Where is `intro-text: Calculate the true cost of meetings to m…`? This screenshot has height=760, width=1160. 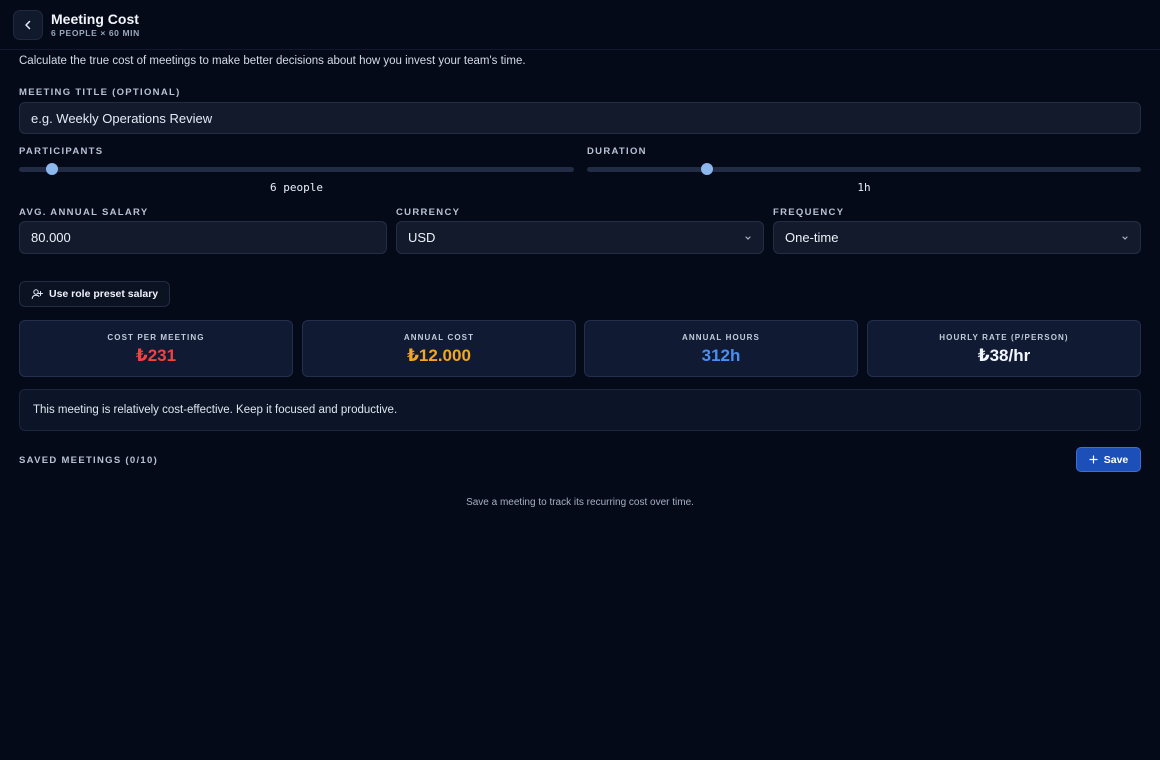
intro-text: Calculate the true cost of meetings to m… is located at coordinates (272, 61).